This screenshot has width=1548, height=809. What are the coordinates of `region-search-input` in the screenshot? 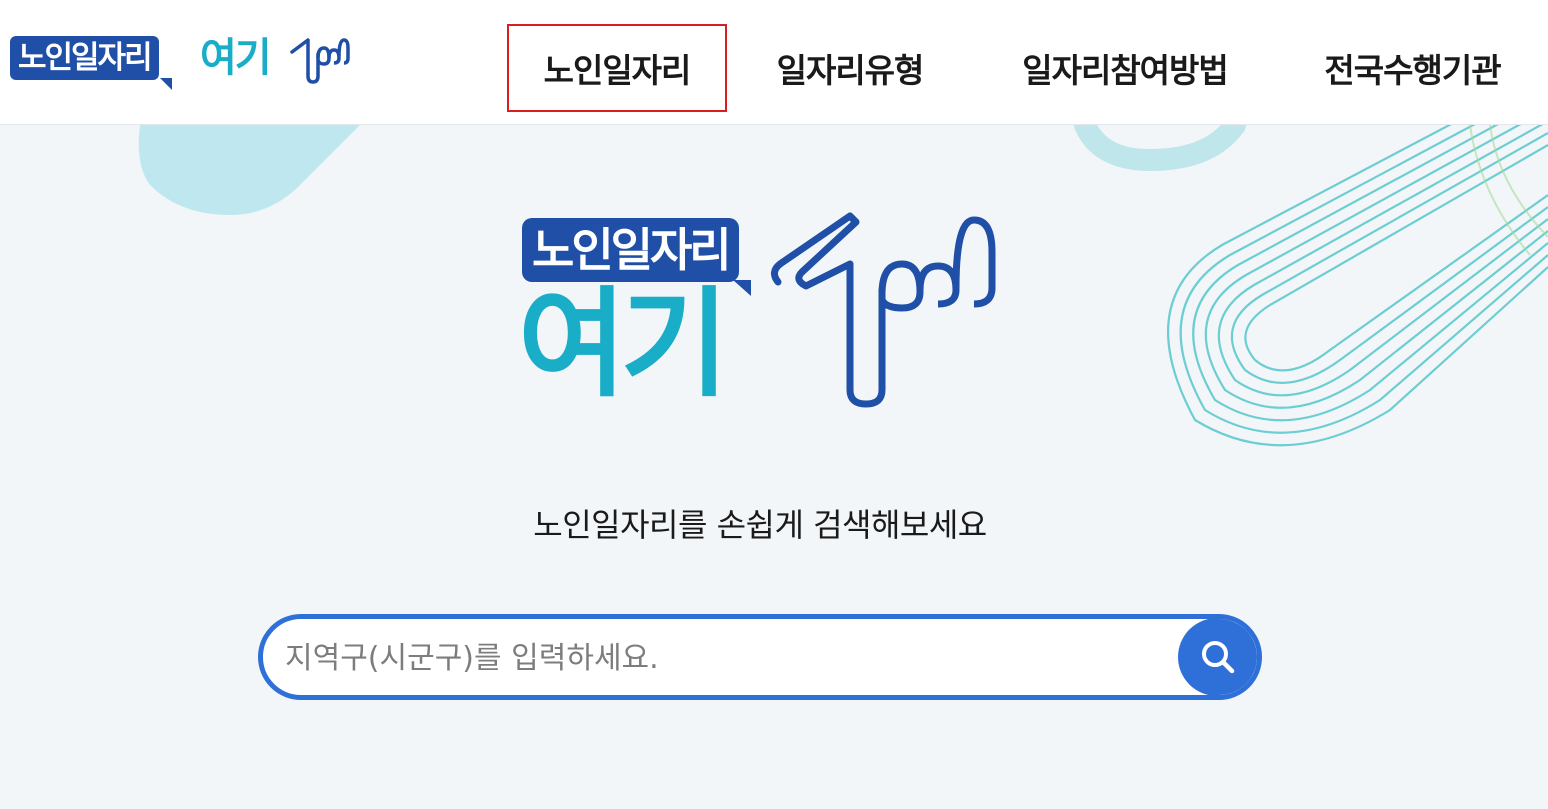 It's located at (730, 657).